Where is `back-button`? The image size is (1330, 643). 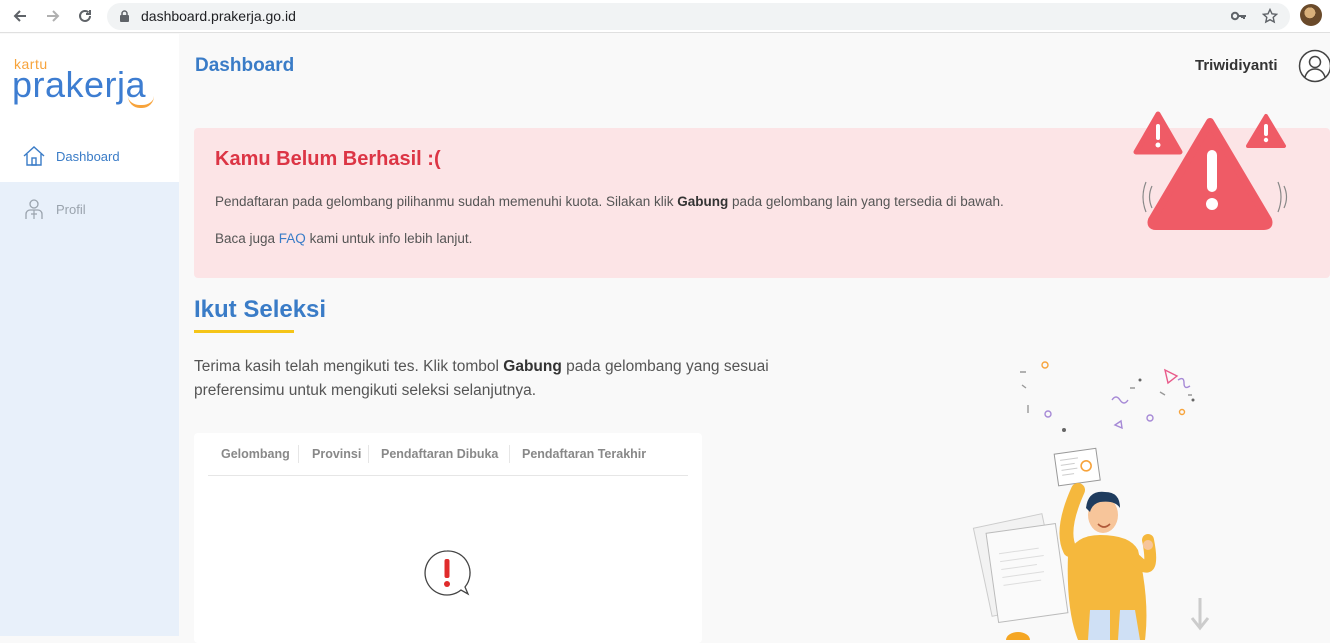 back-button is located at coordinates (20, 16).